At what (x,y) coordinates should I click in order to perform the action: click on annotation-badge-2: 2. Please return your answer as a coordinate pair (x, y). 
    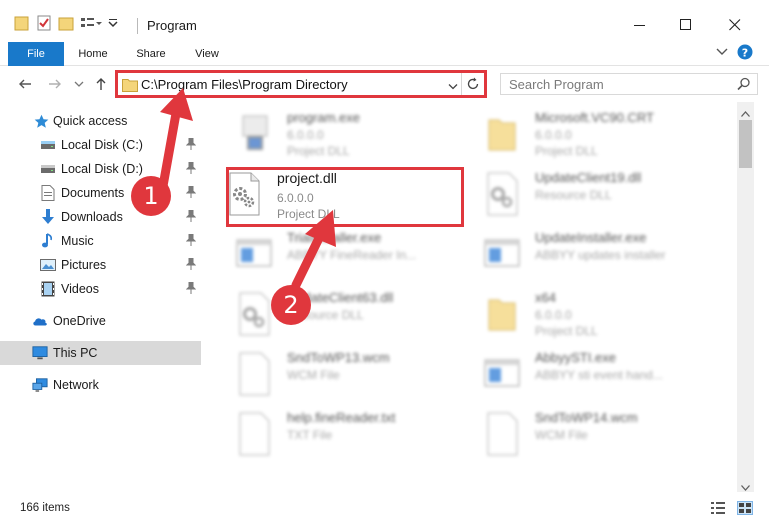
    Looking at the image, I should click on (291, 305).